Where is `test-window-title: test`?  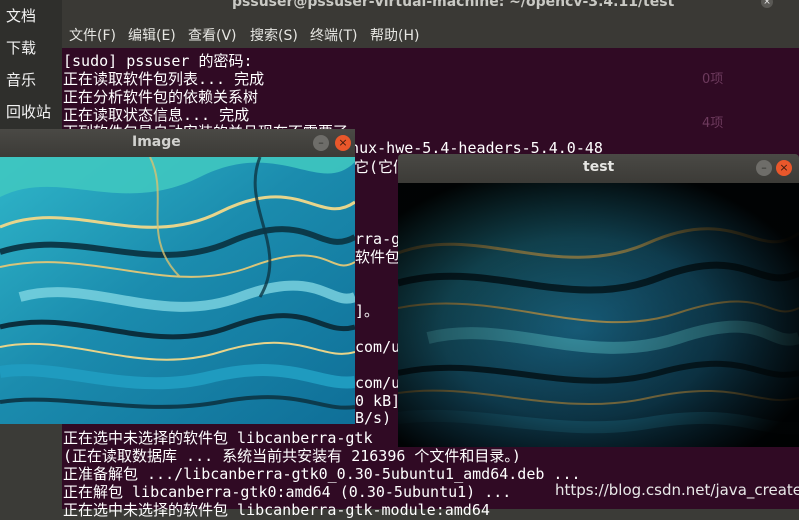
test-window-title: test is located at coordinates (599, 167).